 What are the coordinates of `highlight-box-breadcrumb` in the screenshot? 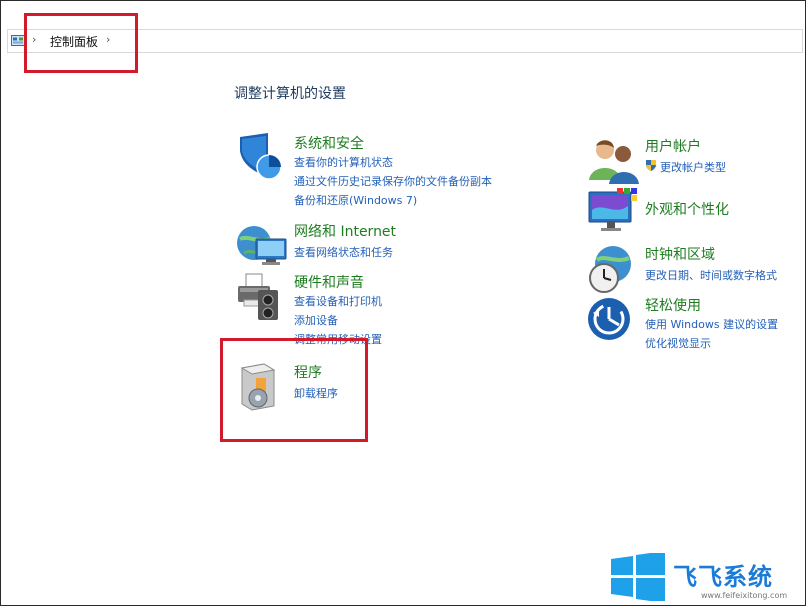 It's located at (81, 43).